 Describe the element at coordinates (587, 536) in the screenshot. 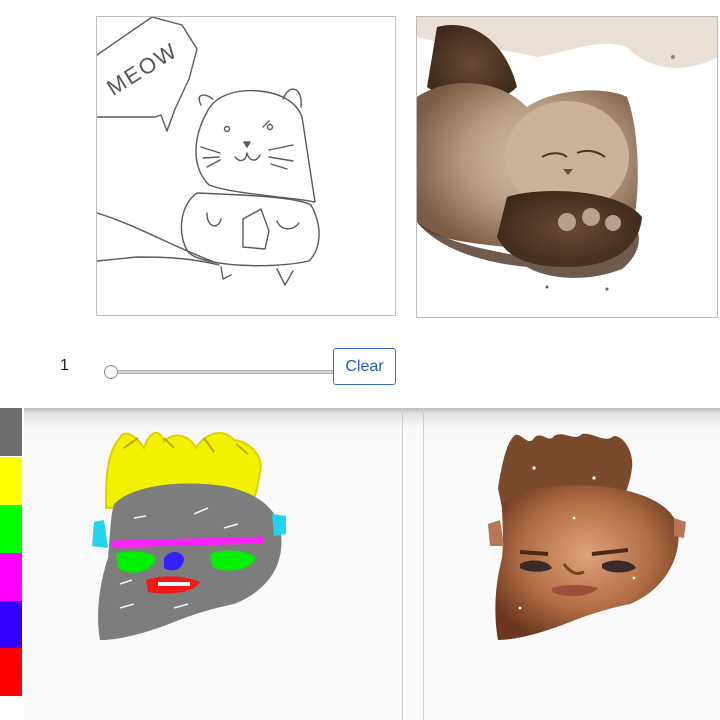

I see `generated-face-picture` at that location.